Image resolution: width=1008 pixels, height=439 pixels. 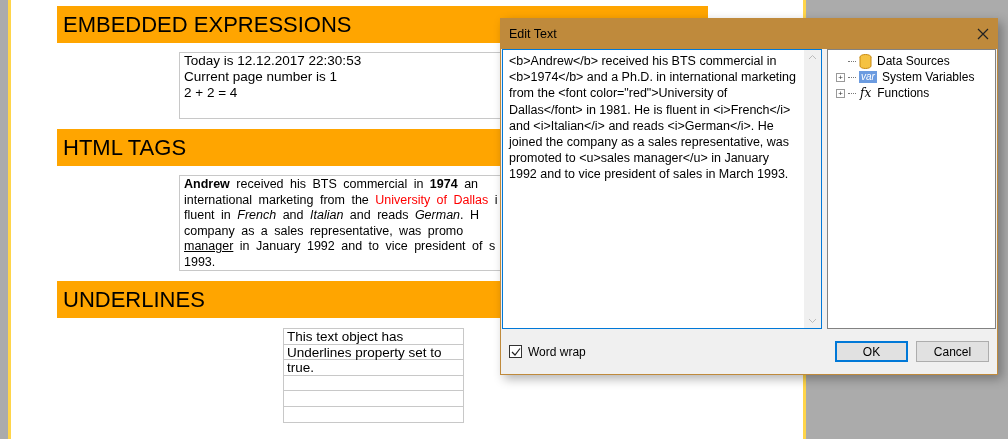 I want to click on text-line: 1993., so click(x=200, y=262).